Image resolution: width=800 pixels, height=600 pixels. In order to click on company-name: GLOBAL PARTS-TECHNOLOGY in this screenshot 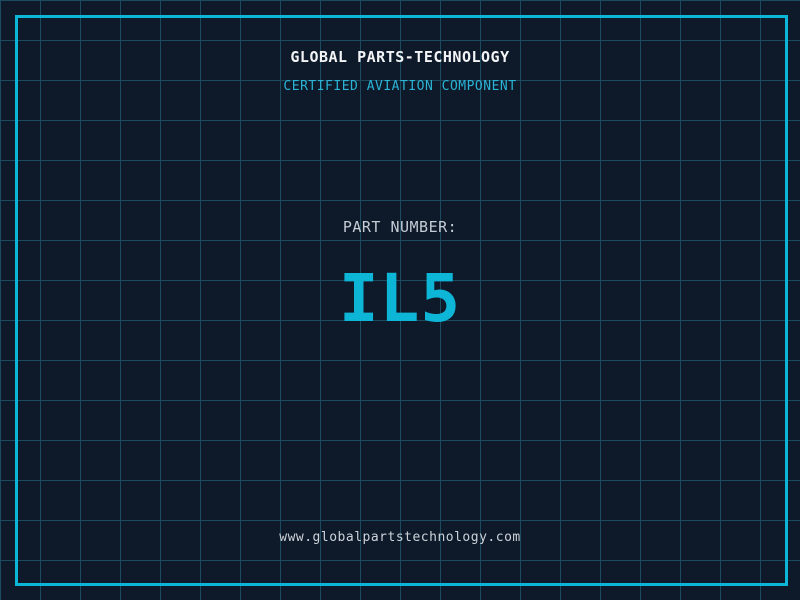, I will do `click(400, 57)`.